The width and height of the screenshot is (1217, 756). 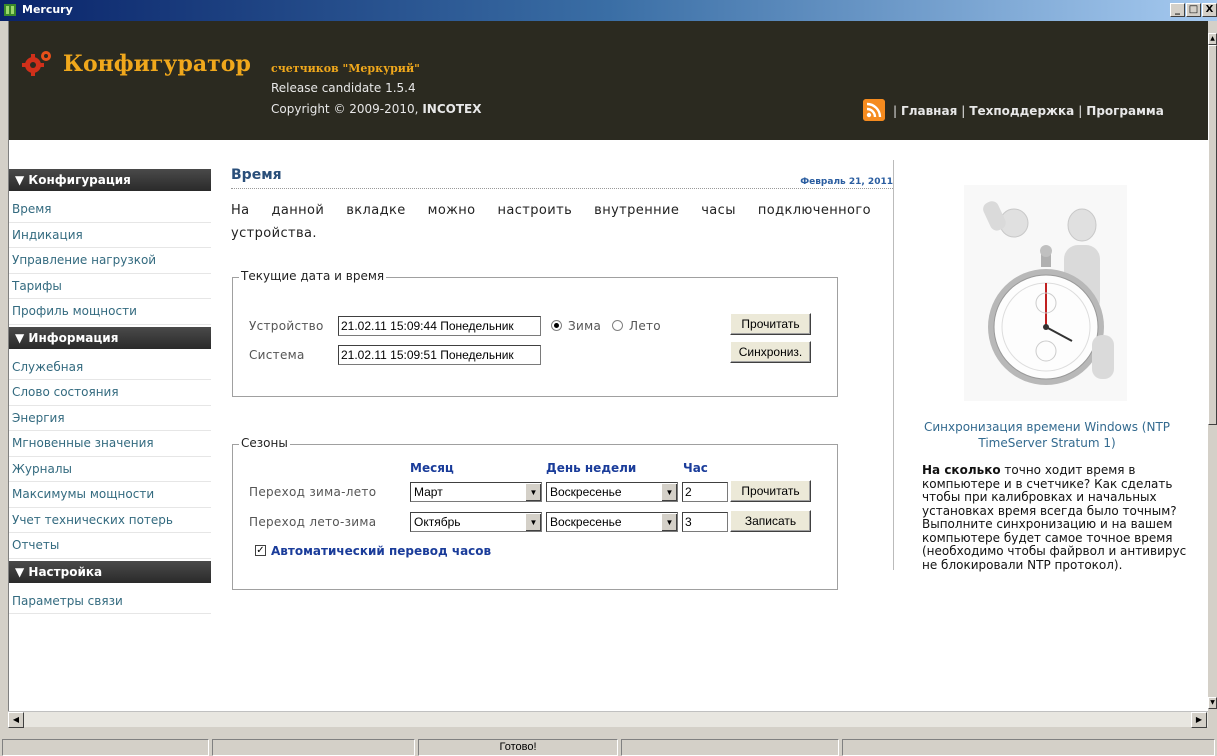 What do you see at coordinates (157, 64) in the screenshot?
I see `app-title: Конфигуратор` at bounding box center [157, 64].